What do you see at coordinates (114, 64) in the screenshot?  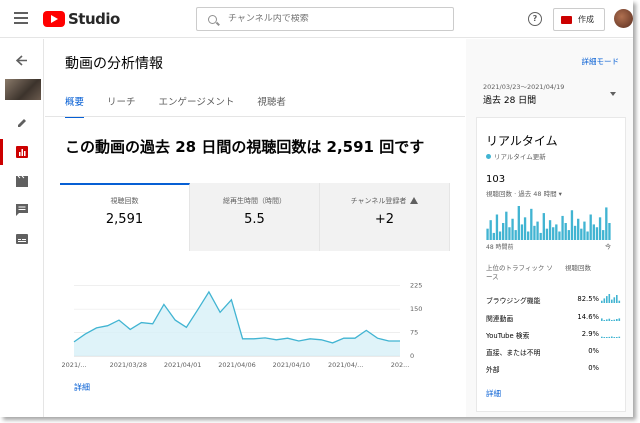 I see `page-title: 動画の分析情報` at bounding box center [114, 64].